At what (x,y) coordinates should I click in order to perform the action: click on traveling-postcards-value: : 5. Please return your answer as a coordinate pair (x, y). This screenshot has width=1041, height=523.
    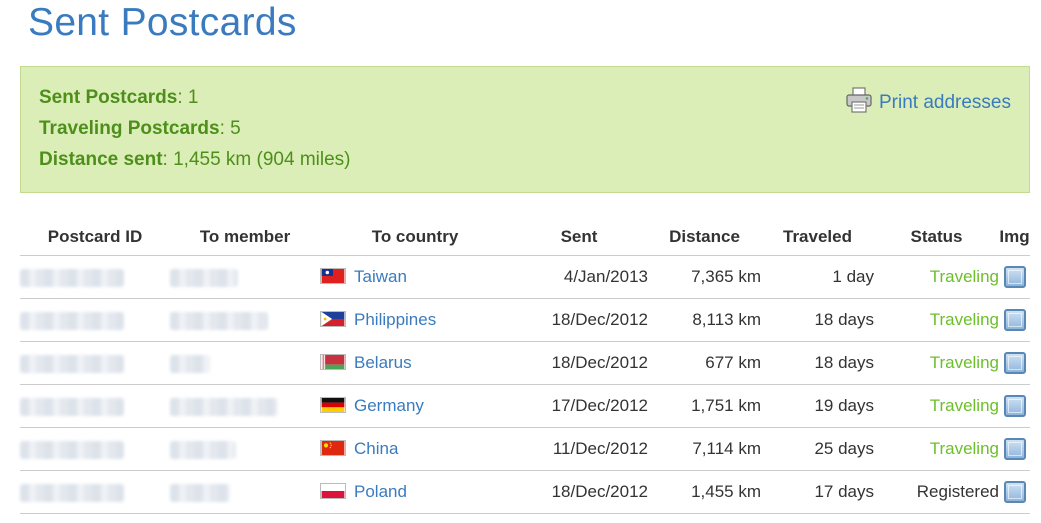
    Looking at the image, I should click on (230, 128).